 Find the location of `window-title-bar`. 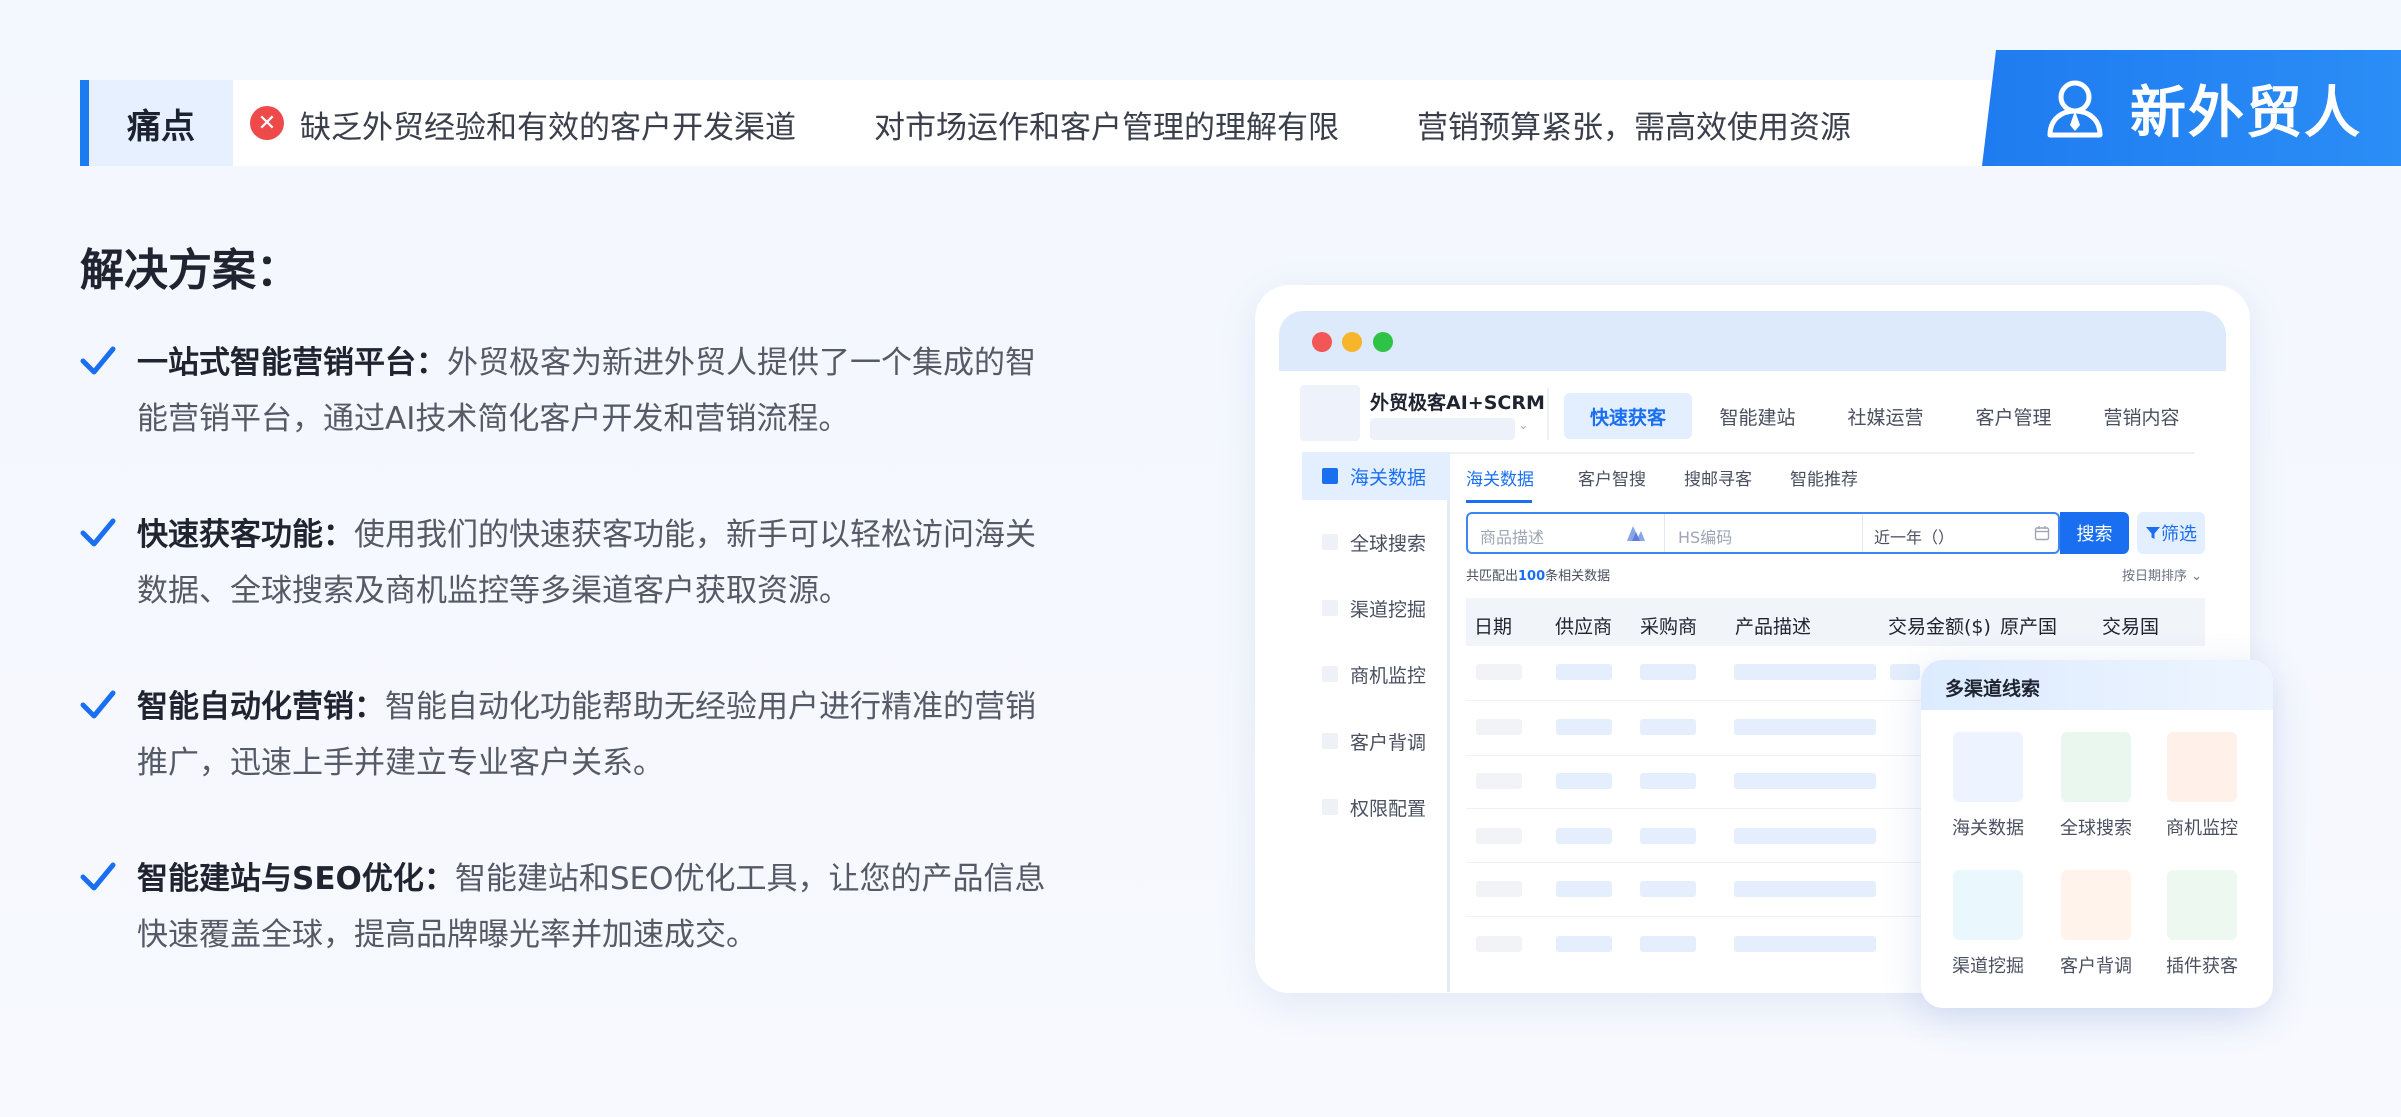

window-title-bar is located at coordinates (1752, 341).